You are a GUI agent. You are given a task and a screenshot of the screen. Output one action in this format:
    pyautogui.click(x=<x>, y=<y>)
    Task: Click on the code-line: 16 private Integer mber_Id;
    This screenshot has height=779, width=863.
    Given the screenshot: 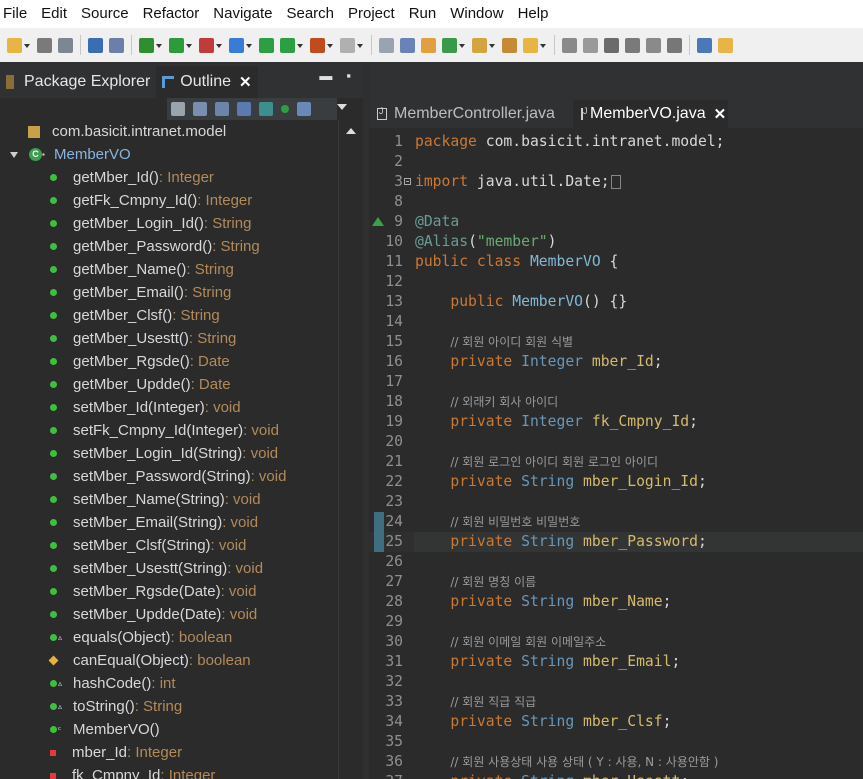 What is the action you would take?
    pyautogui.click(x=616, y=362)
    